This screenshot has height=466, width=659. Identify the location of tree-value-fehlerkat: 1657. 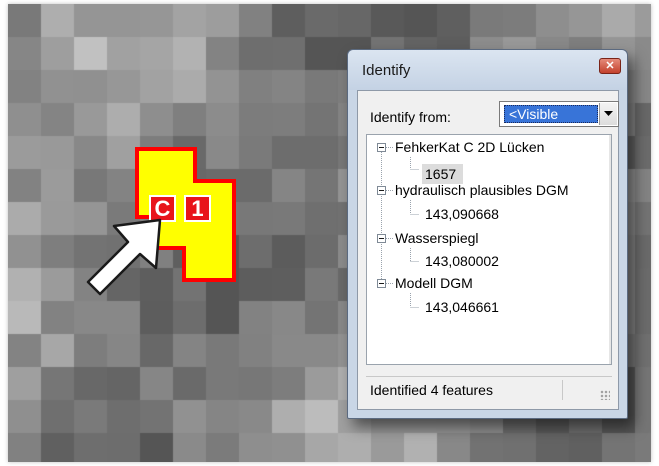
(440, 174).